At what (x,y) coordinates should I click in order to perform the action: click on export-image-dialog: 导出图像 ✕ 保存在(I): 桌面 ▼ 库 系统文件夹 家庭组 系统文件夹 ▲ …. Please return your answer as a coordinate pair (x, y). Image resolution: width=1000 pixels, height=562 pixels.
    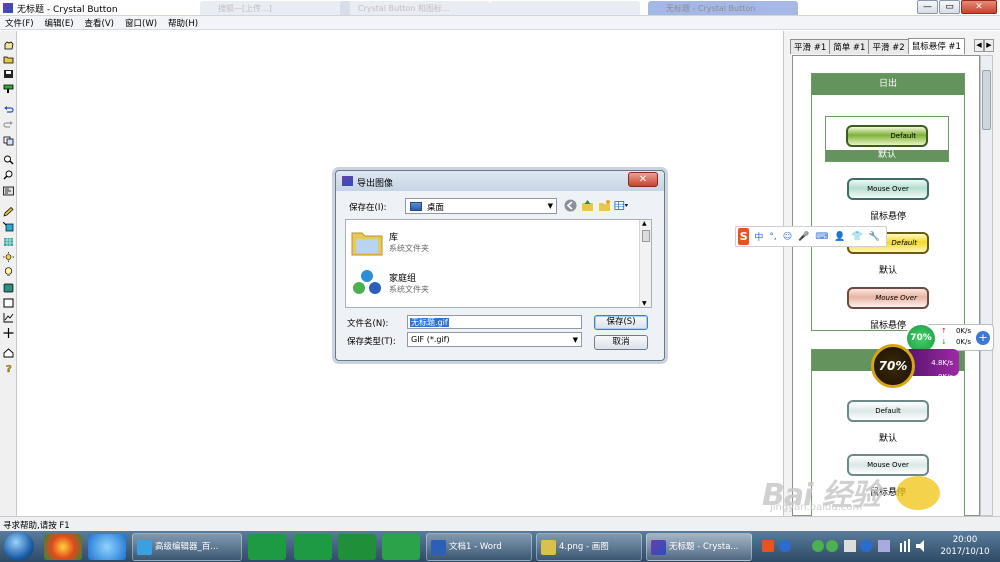
    Looking at the image, I should click on (500, 265).